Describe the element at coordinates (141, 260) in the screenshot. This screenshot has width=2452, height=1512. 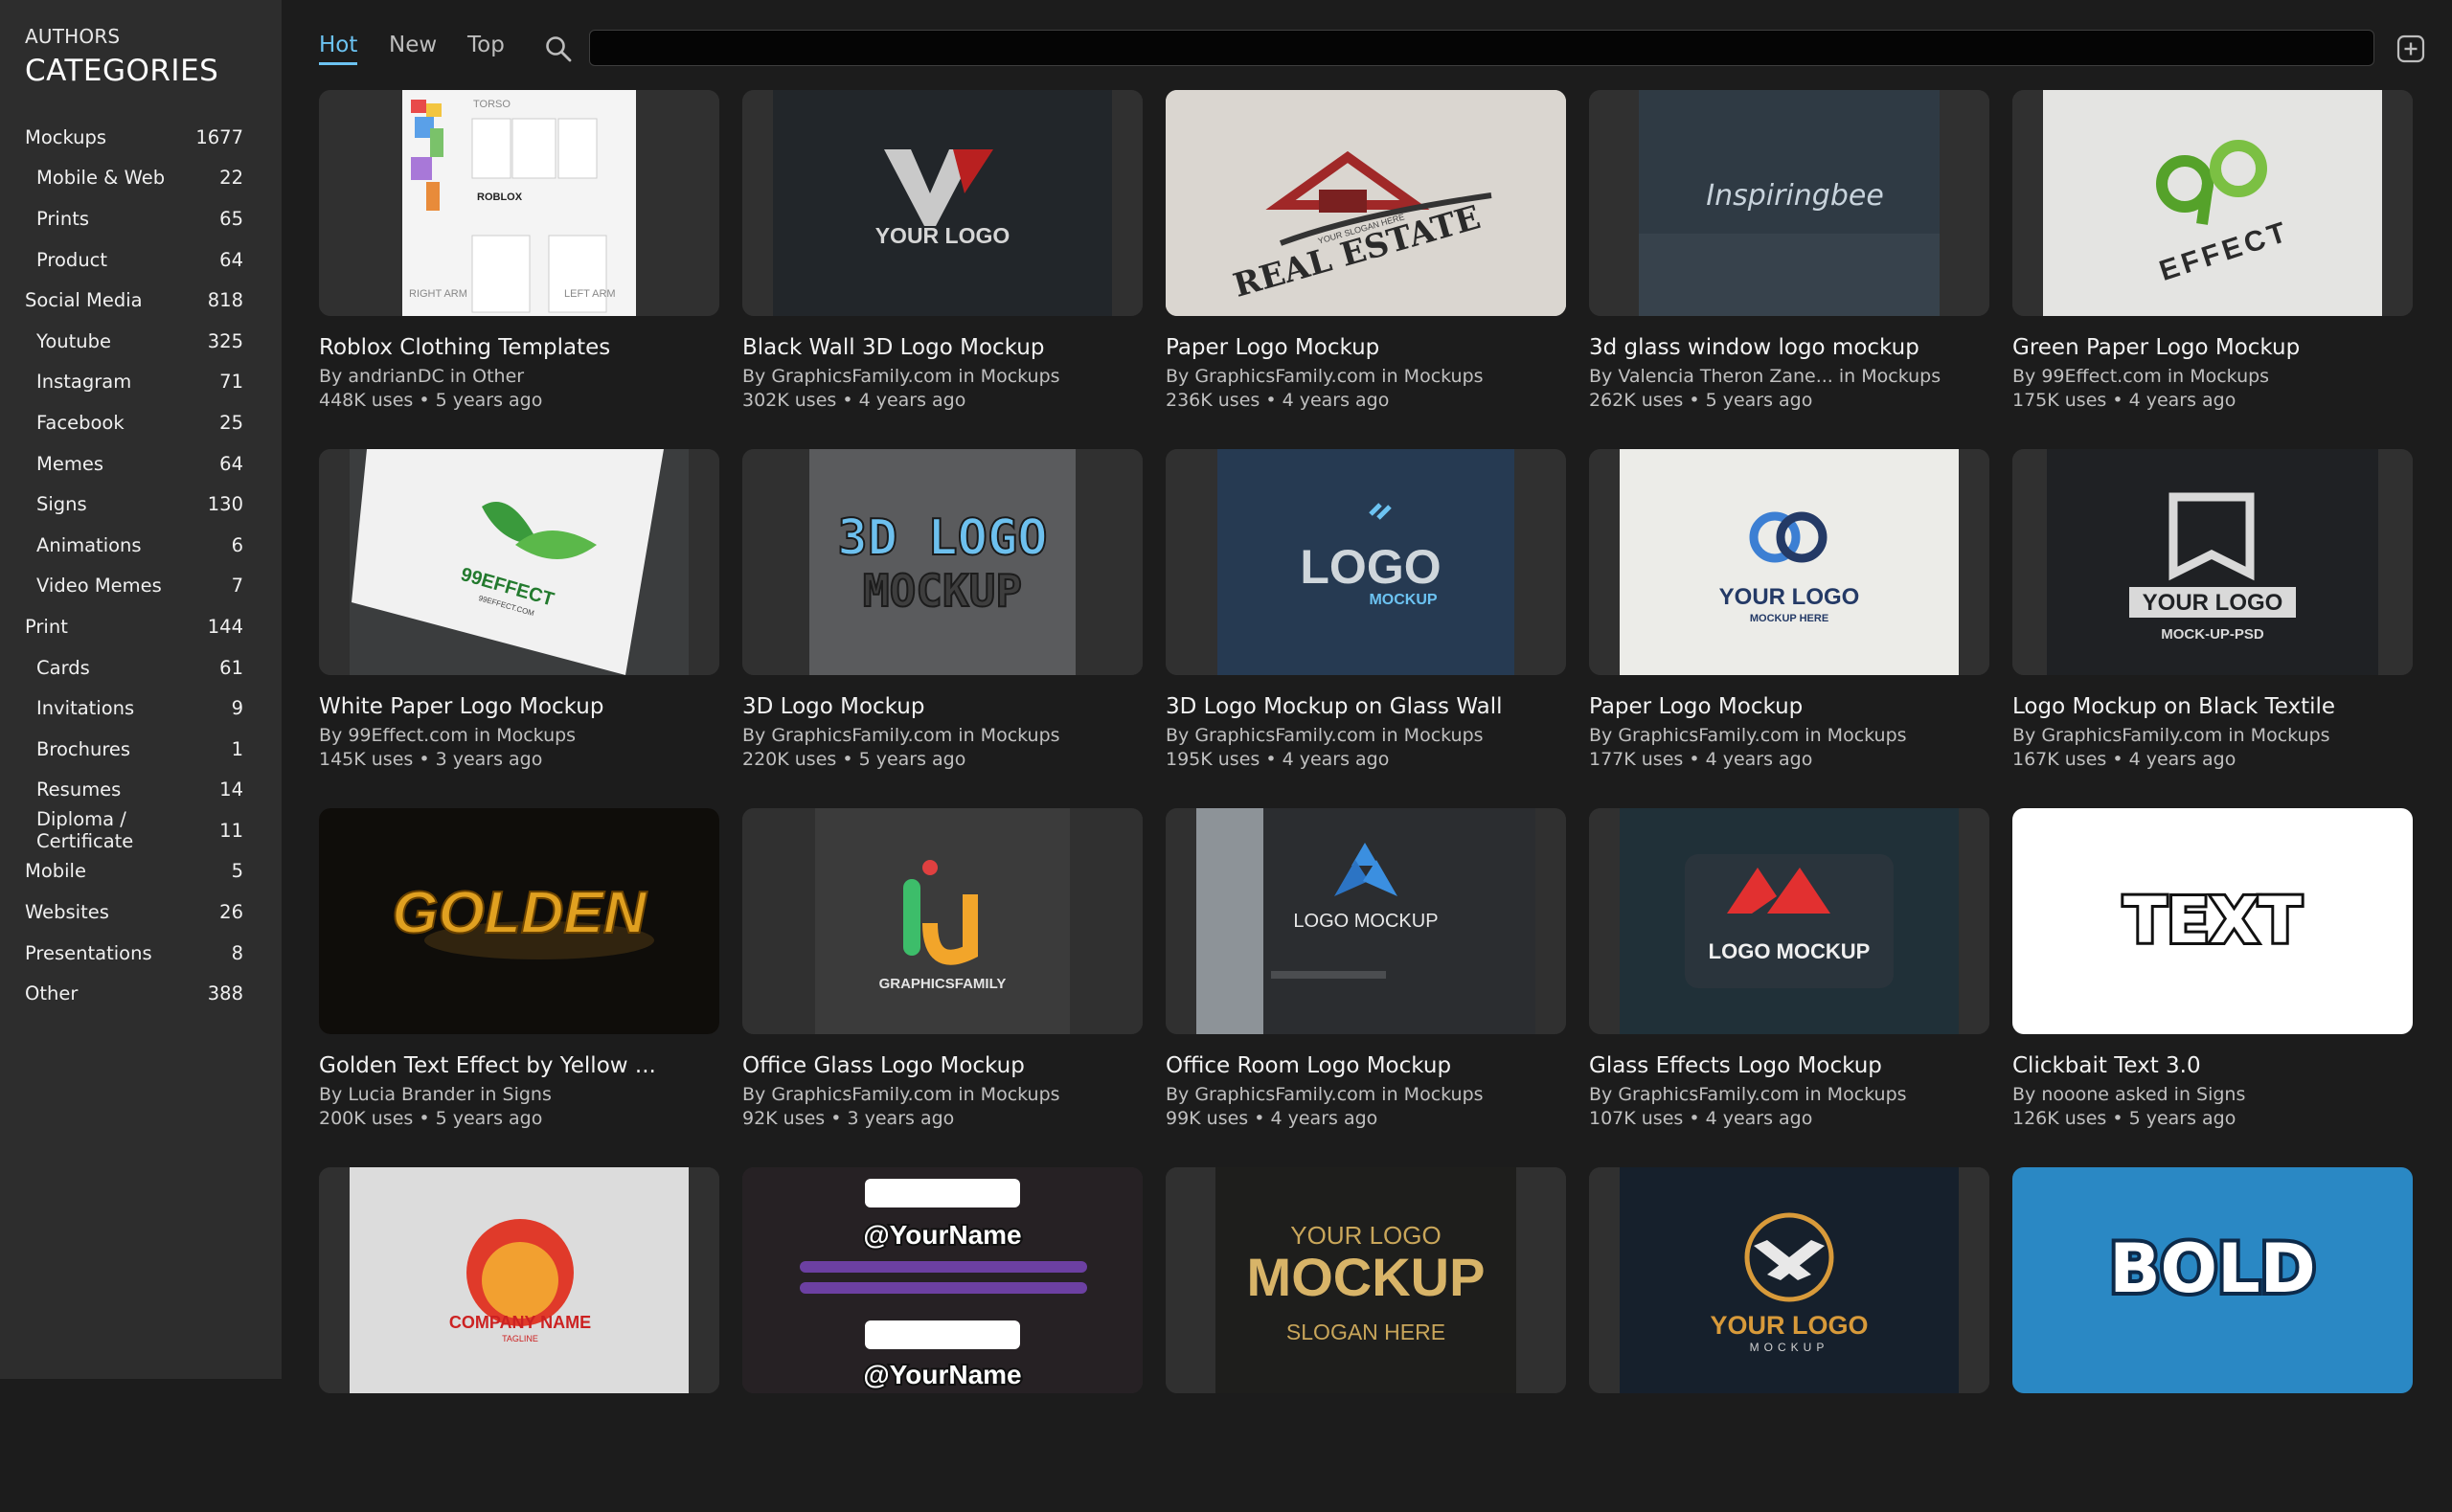
I see `sidebar-category-product: Product 64` at that location.